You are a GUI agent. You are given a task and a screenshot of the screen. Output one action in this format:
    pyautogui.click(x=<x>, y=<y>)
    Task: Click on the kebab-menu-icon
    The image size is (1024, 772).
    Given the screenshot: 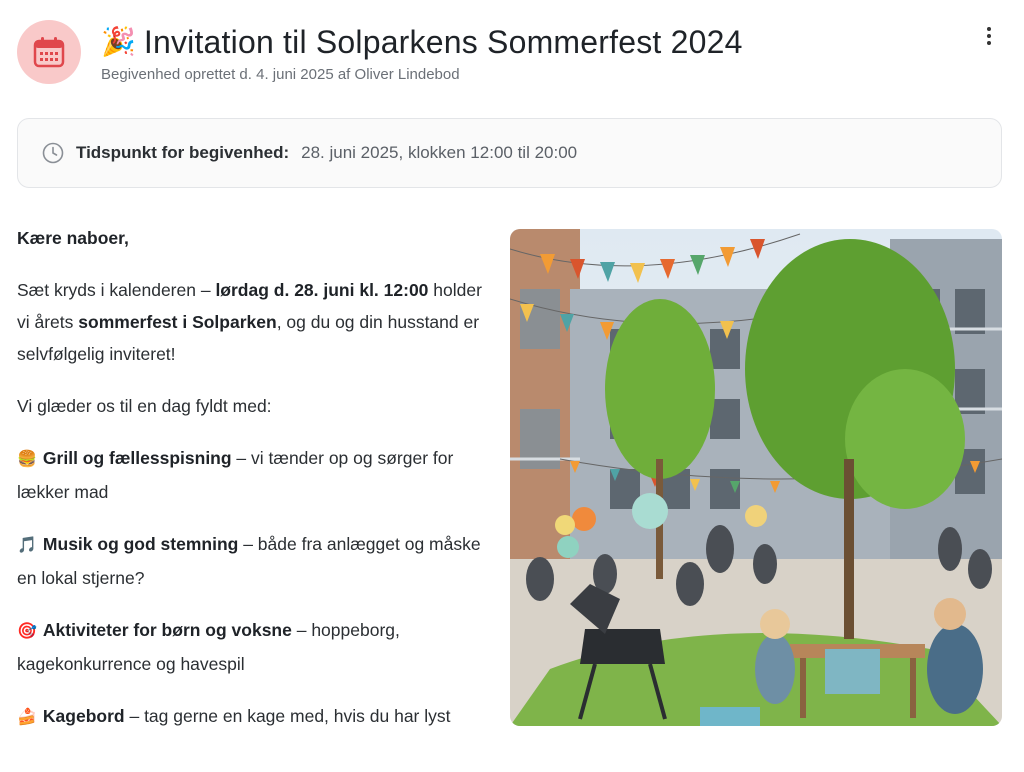 What is the action you would take?
    pyautogui.click(x=989, y=36)
    